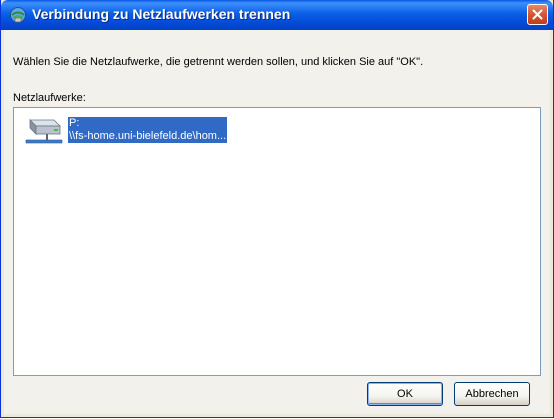 This screenshot has width=554, height=419. What do you see at coordinates (18, 15) in the screenshot?
I see `network-drive-disconnect-icon` at bounding box center [18, 15].